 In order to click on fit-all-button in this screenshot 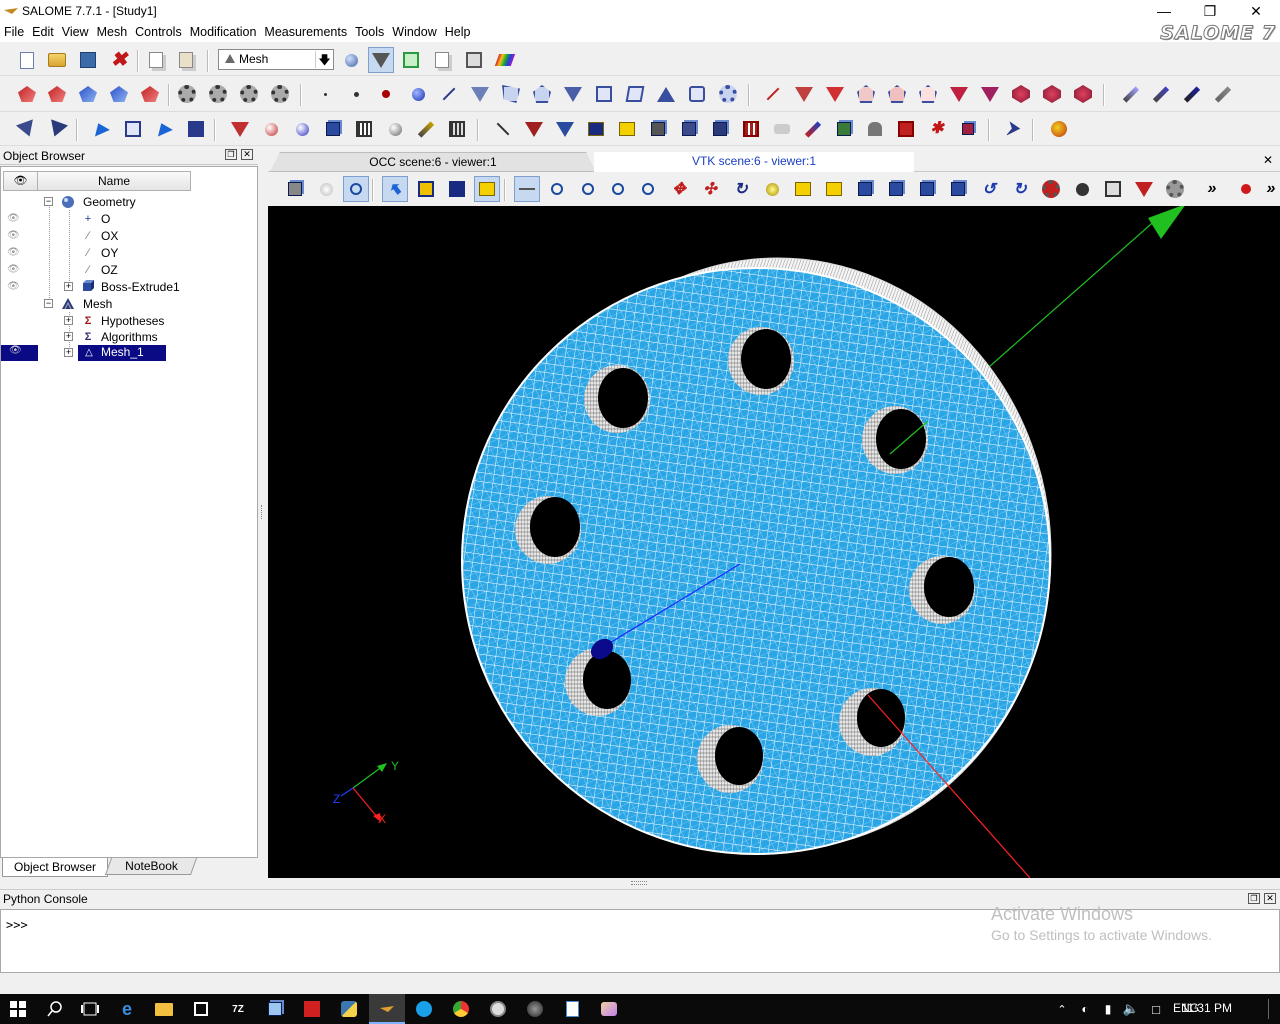, I will do `click(557, 189)`.